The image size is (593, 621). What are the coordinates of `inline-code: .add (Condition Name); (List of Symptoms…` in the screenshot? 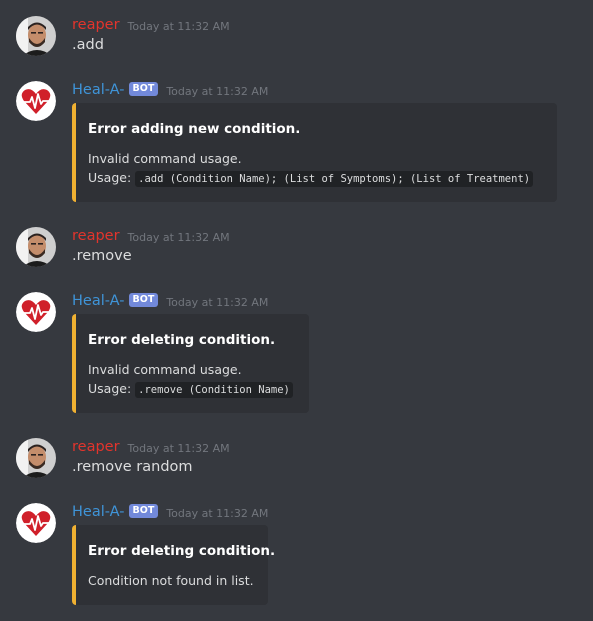 It's located at (334, 179).